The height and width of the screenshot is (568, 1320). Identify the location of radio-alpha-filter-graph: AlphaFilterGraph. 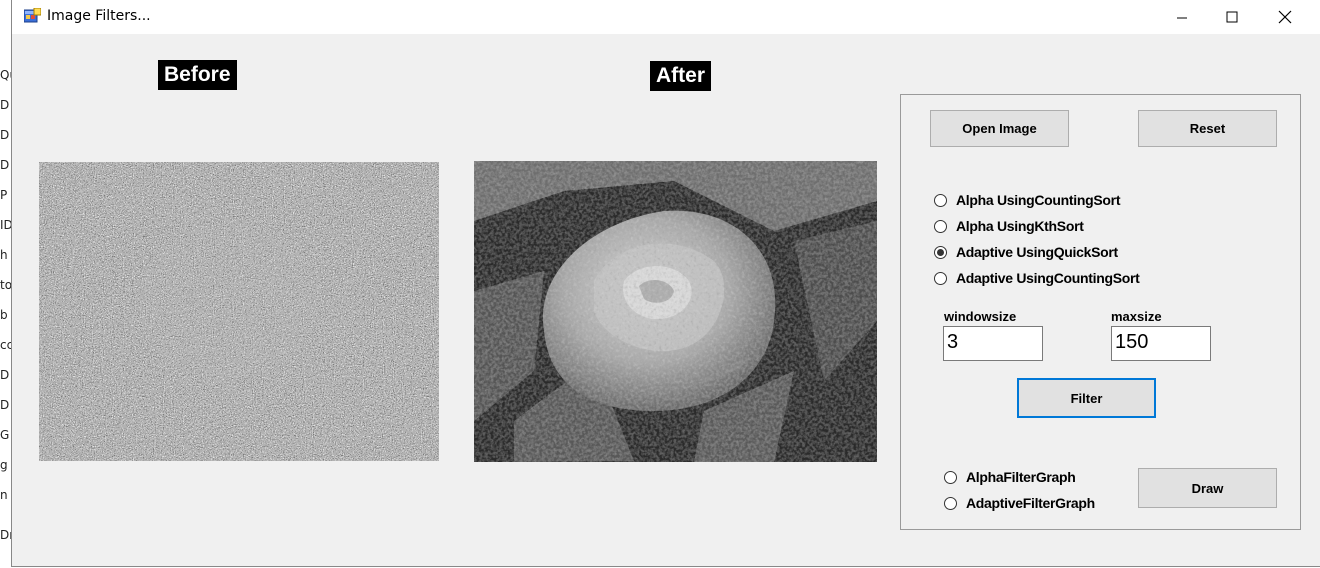
(1010, 477).